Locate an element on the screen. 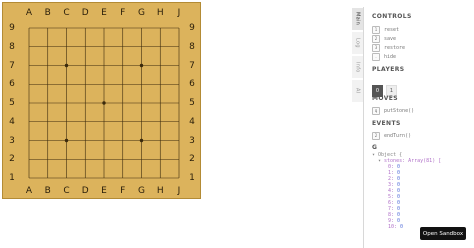 This screenshot has width=474, height=248. column-label-bottom: B is located at coordinates (47, 191).